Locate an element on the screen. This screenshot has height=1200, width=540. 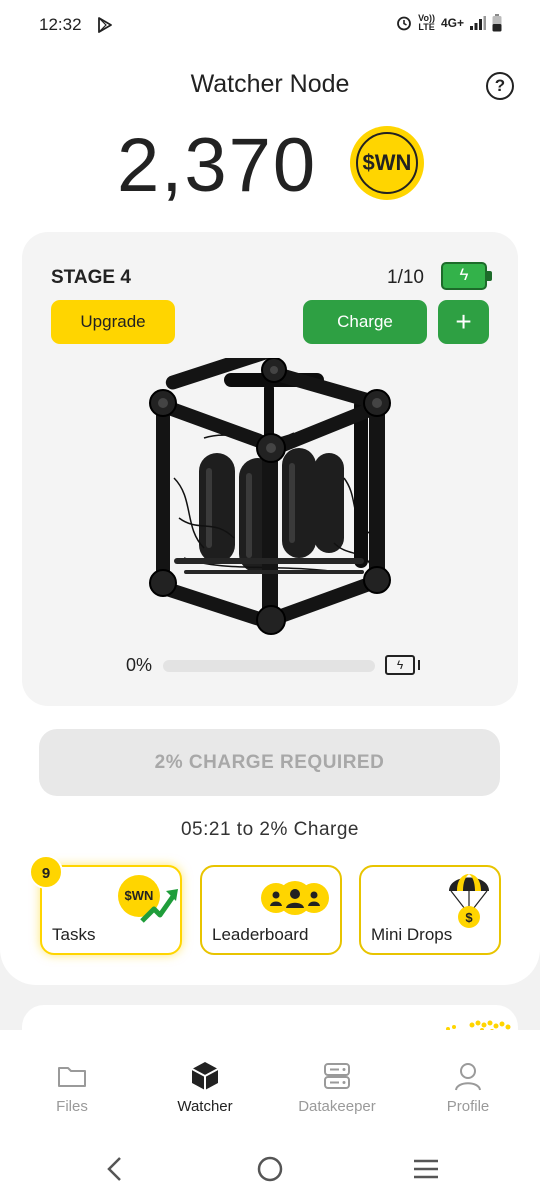
help-button: ? is located at coordinates (500, 86).